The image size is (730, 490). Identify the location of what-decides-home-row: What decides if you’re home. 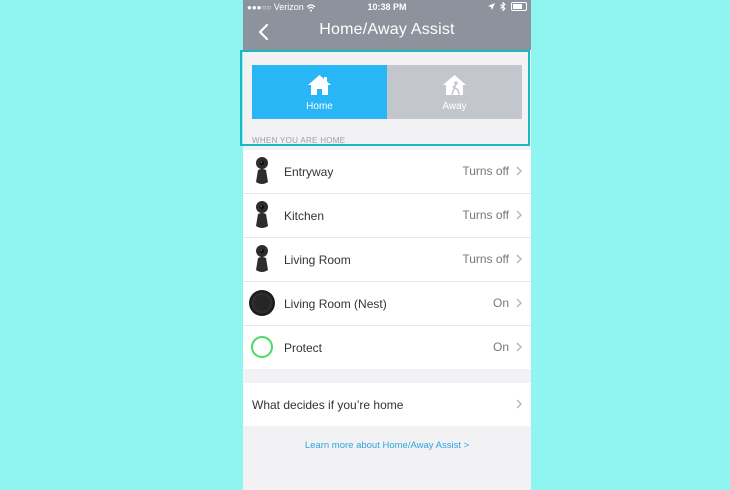
(387, 404).